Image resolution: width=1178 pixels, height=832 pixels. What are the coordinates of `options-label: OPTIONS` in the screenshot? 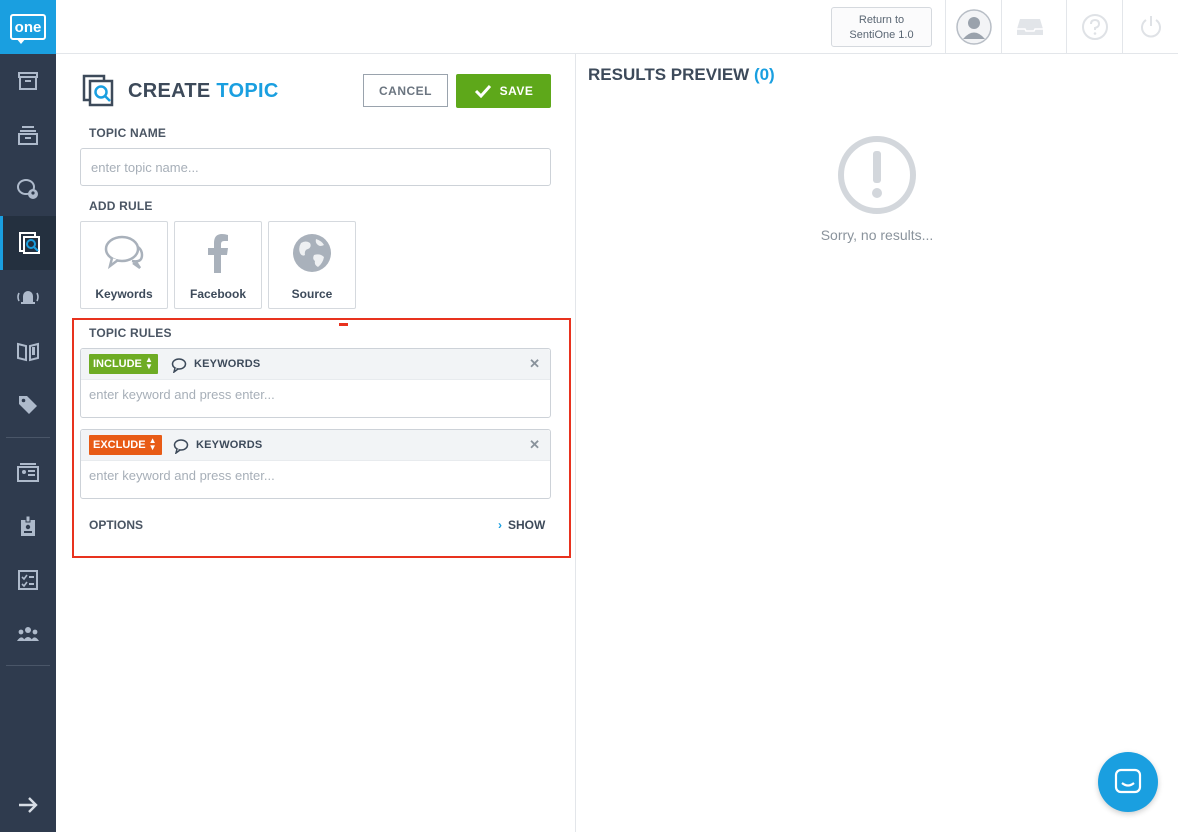 It's located at (116, 525).